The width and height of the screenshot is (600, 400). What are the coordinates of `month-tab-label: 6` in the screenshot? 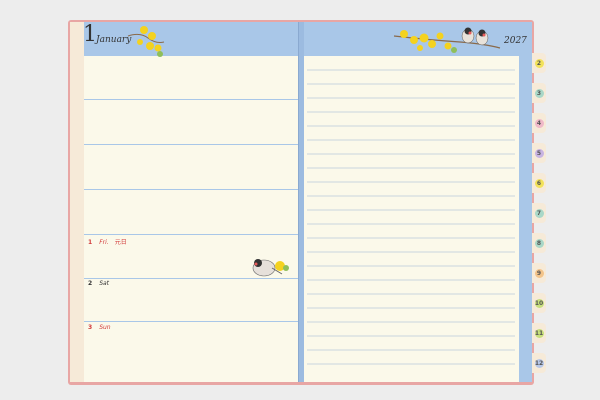 It's located at (539, 183).